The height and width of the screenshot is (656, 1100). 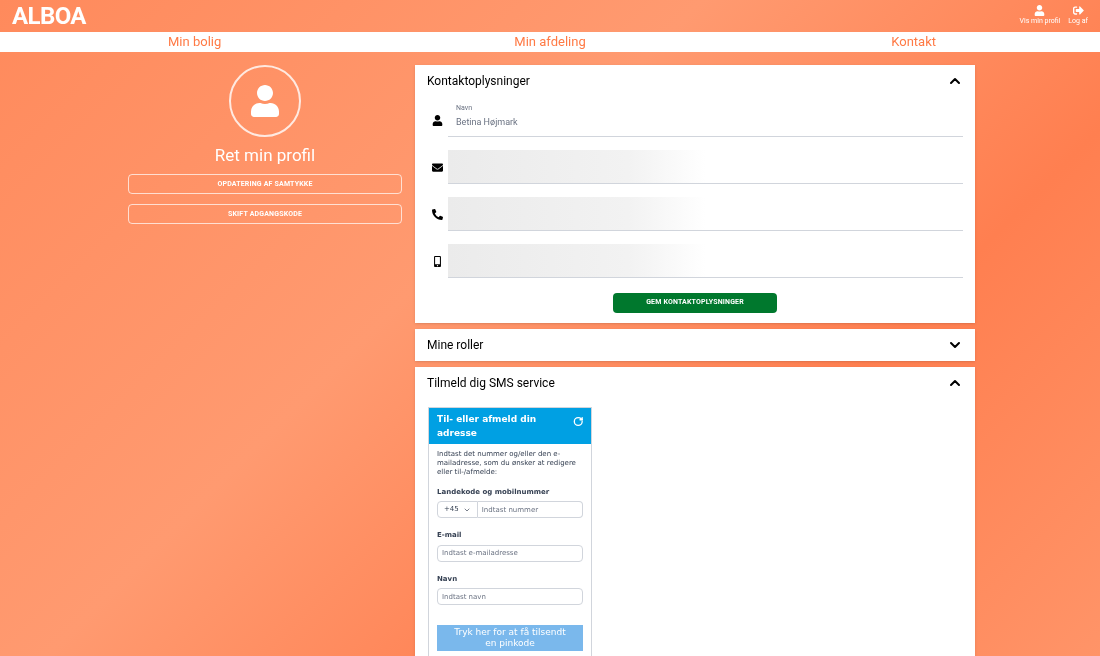 I want to click on panel-title: Kontaktoplysninger, so click(x=478, y=81).